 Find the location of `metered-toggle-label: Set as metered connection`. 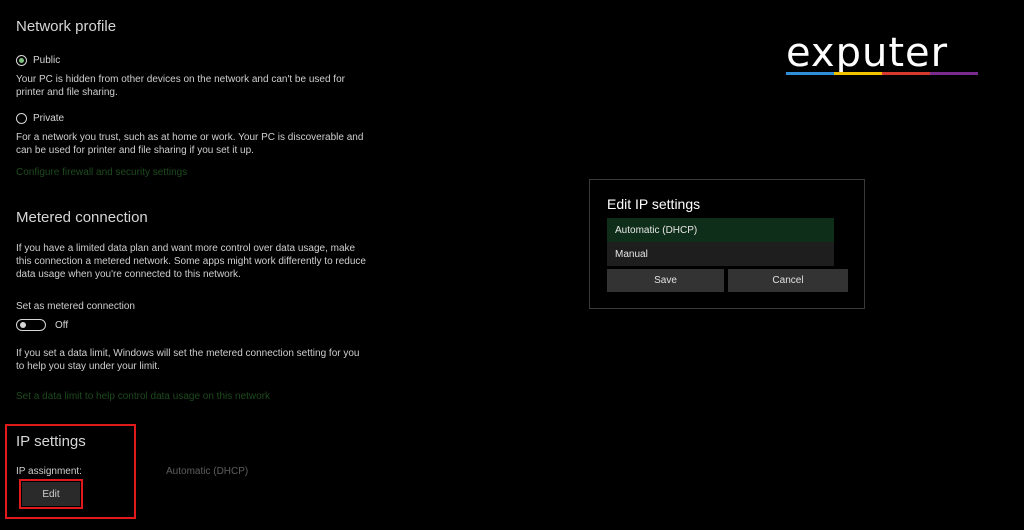

metered-toggle-label: Set as metered connection is located at coordinates (75, 306).